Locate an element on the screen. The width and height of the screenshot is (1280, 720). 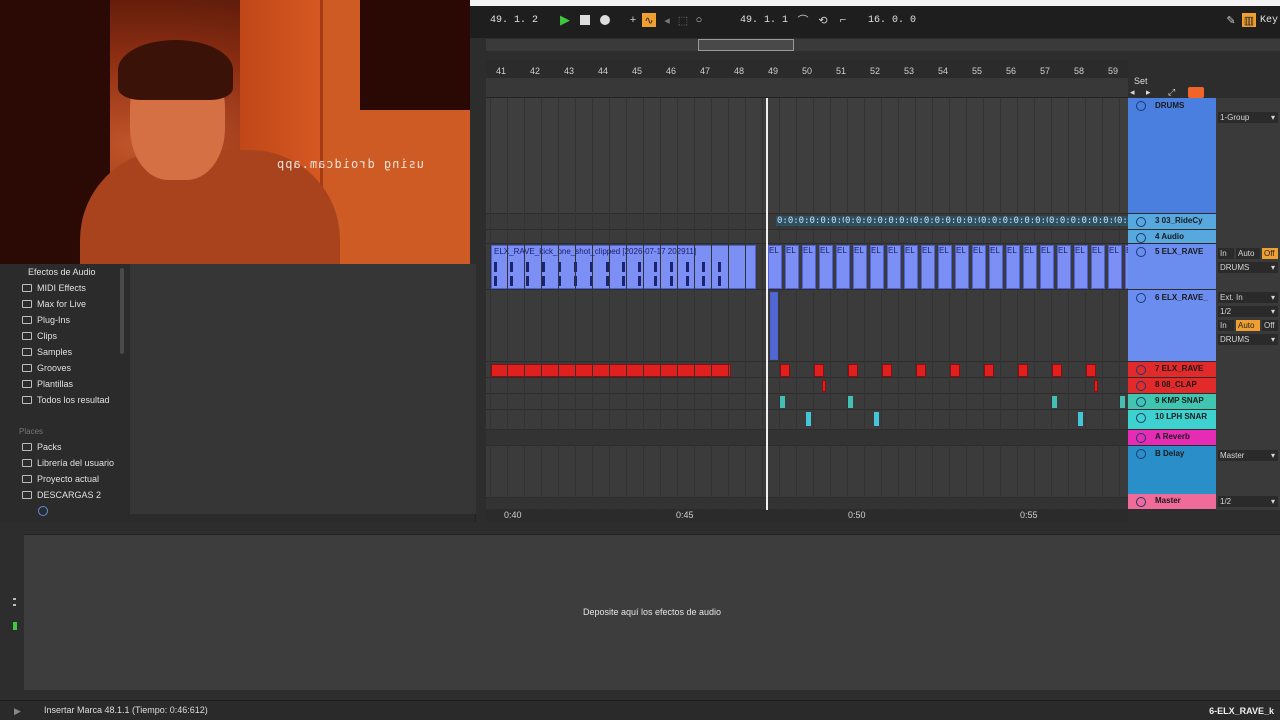
monitor-in-button: In is located at coordinates (1226, 325).